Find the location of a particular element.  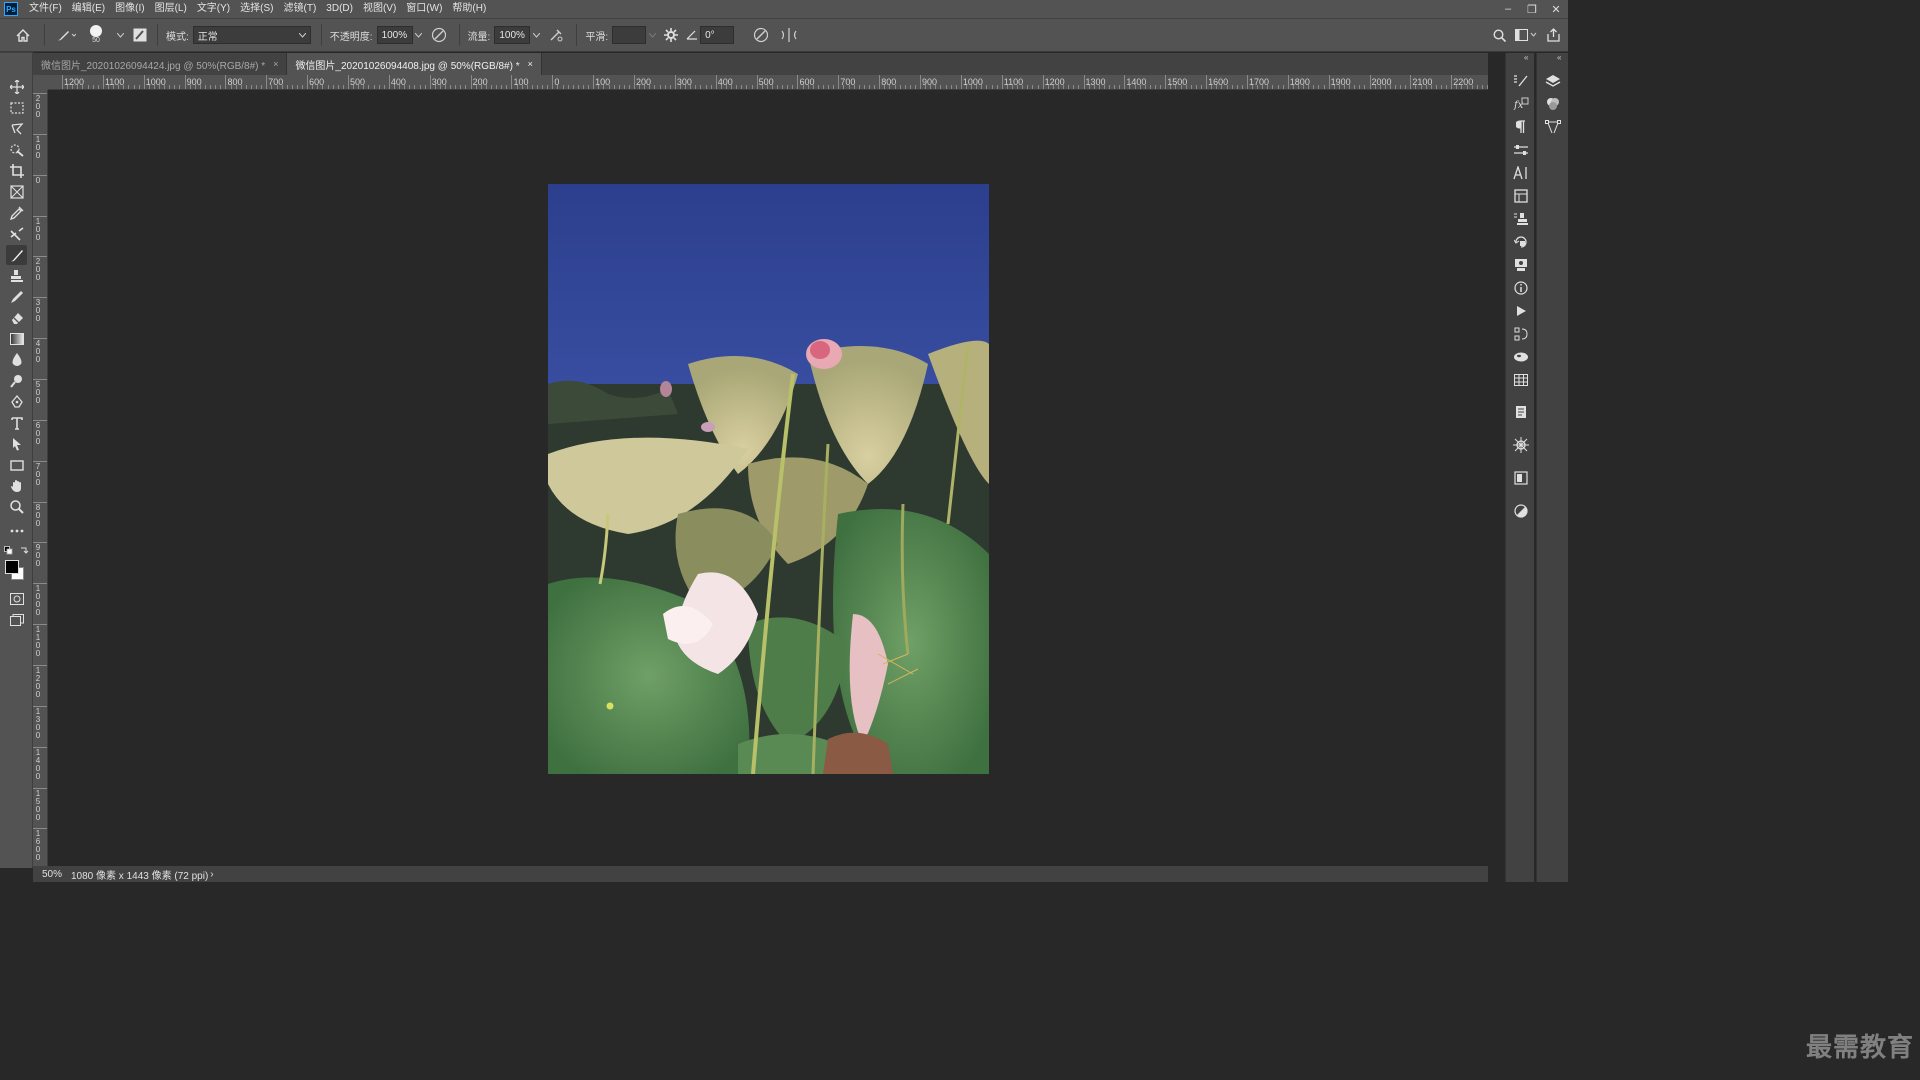

eyedropper-tool-icon is located at coordinates (16, 213).